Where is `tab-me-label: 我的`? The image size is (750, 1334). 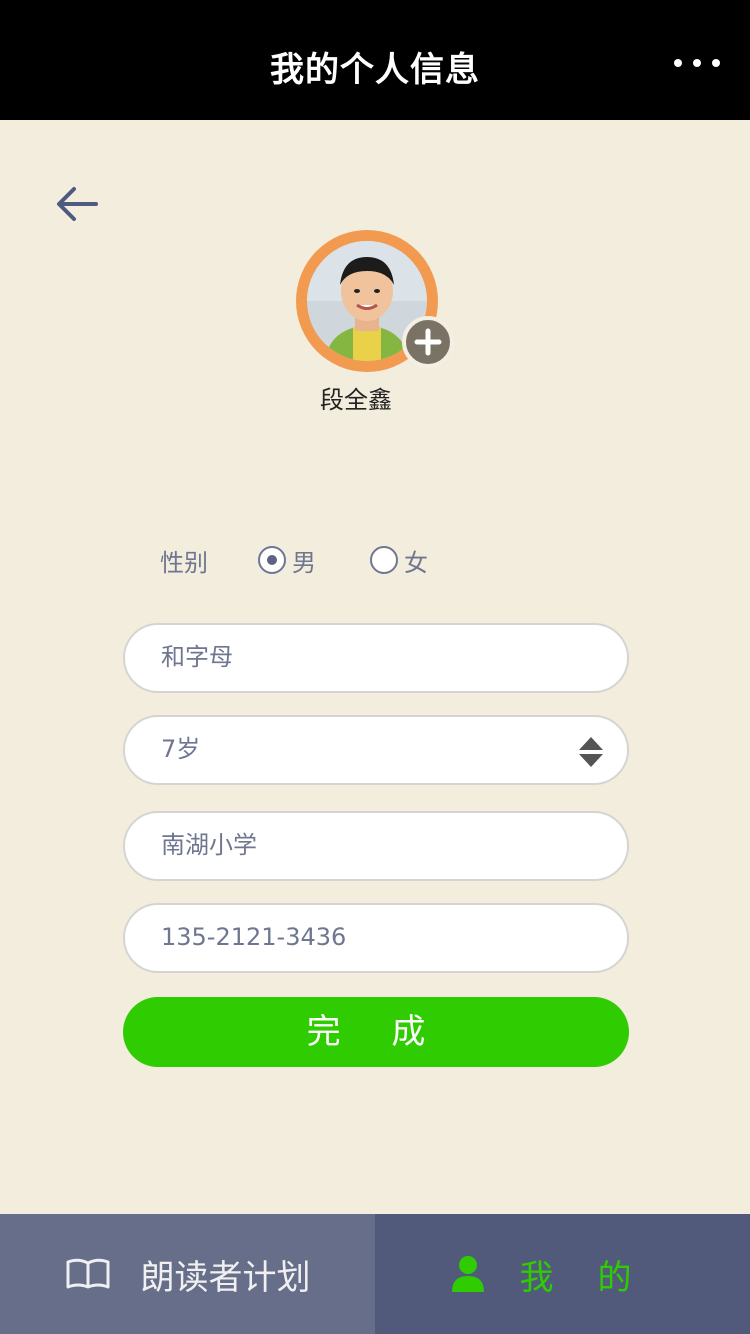
tab-me-label: 我的 is located at coordinates (597, 1277).